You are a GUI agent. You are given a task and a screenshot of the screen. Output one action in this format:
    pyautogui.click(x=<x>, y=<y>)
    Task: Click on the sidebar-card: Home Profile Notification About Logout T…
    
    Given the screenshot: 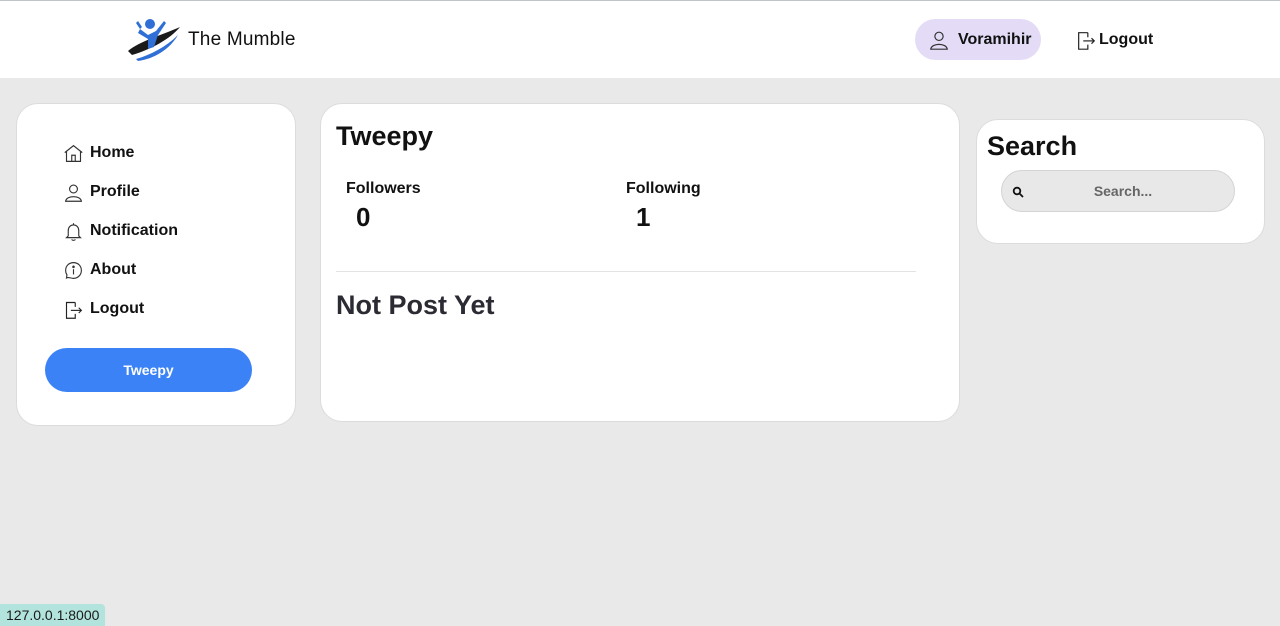 What is the action you would take?
    pyautogui.click(x=156, y=264)
    